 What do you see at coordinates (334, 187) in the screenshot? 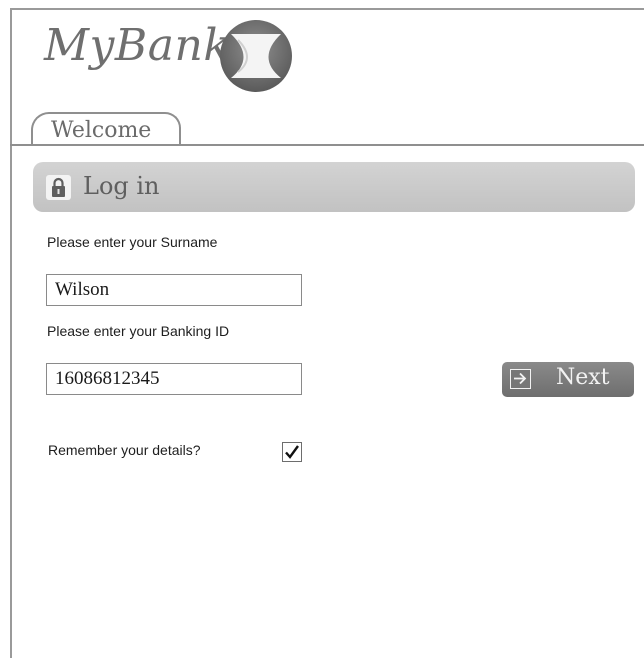
I see `login-header-bar: Log in` at bounding box center [334, 187].